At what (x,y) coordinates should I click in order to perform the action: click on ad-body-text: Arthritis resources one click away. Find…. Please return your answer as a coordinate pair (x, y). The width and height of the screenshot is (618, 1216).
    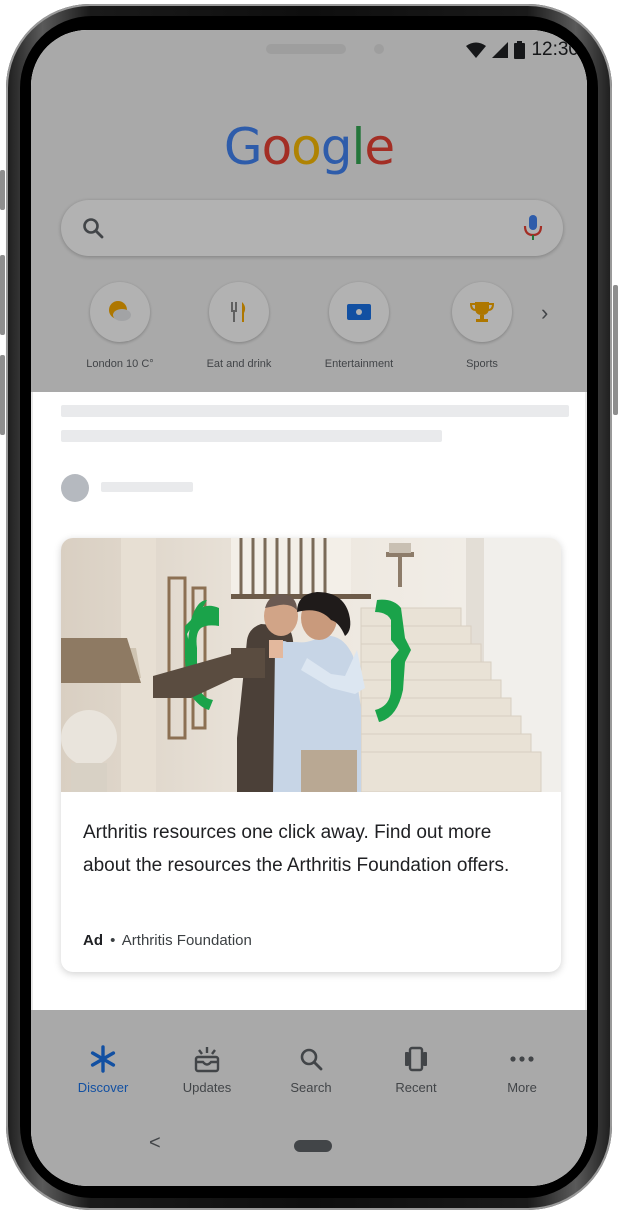
    Looking at the image, I should click on (313, 849).